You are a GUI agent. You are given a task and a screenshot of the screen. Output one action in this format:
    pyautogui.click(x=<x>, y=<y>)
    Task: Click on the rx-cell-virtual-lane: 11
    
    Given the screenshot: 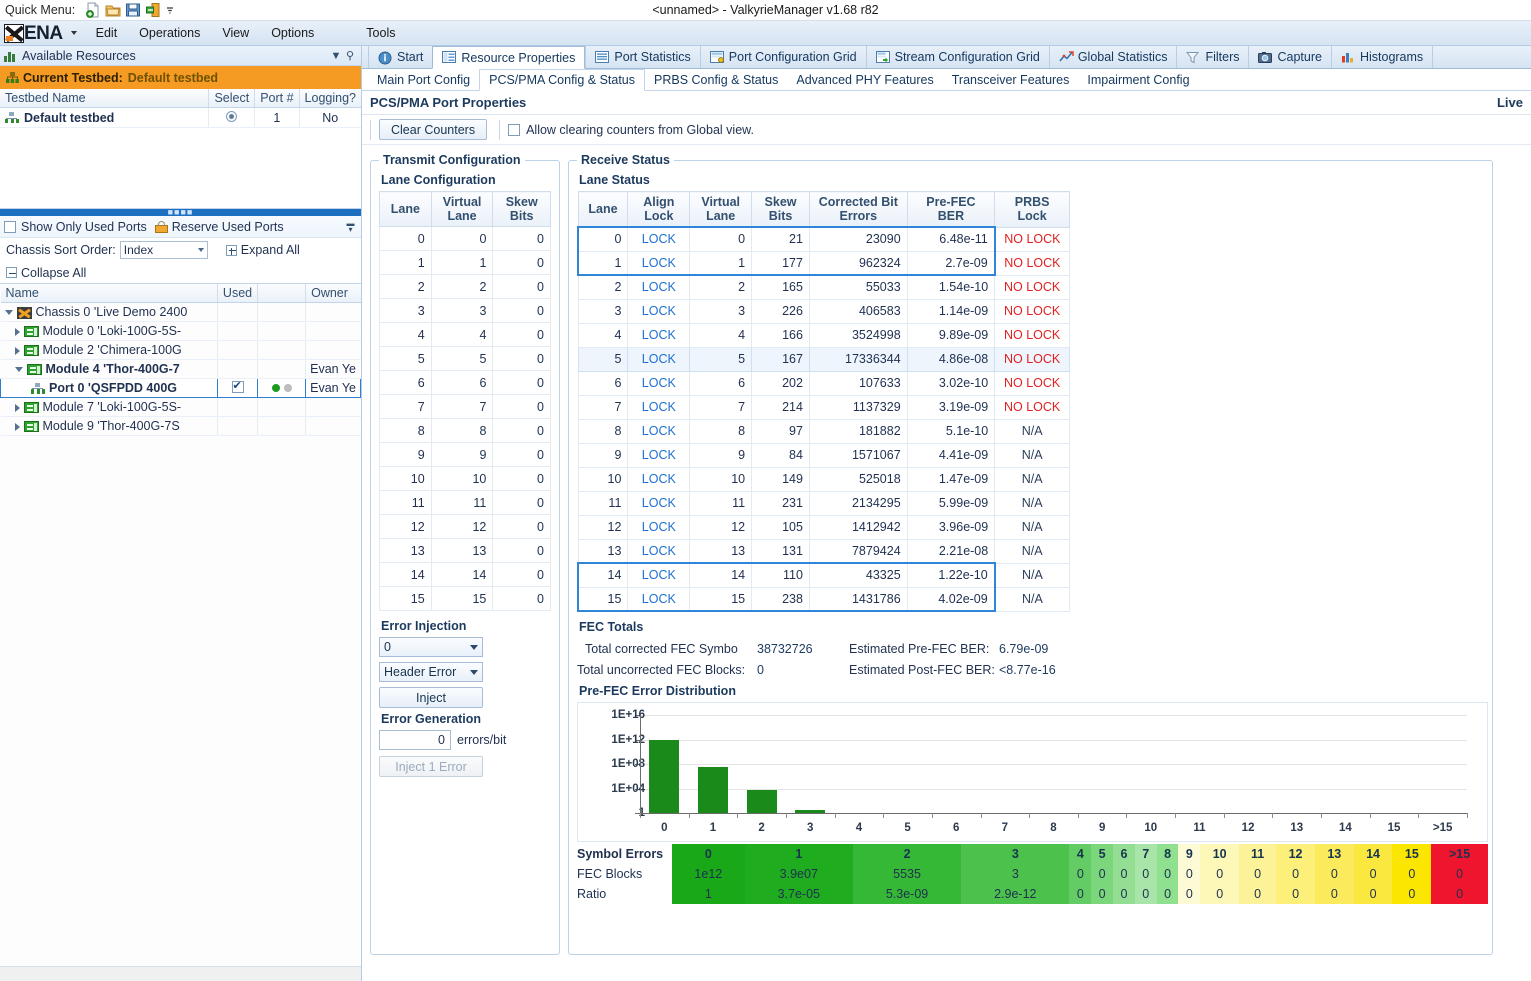 What is the action you would take?
    pyautogui.click(x=721, y=503)
    